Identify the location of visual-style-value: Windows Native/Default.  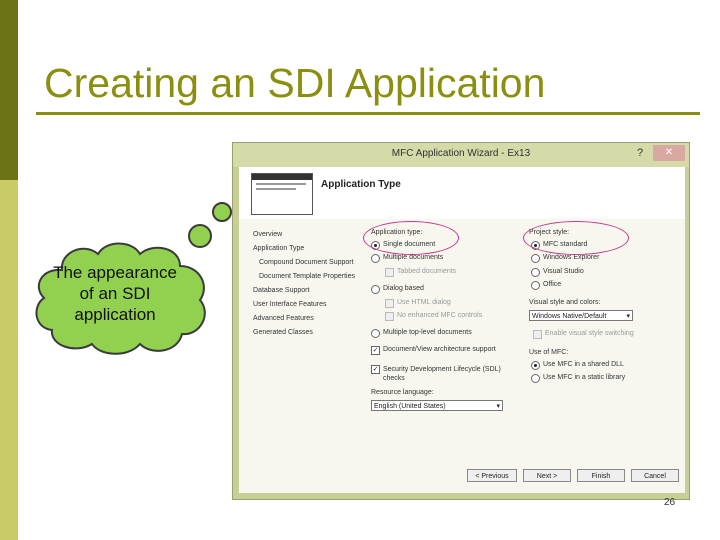
(569, 316).